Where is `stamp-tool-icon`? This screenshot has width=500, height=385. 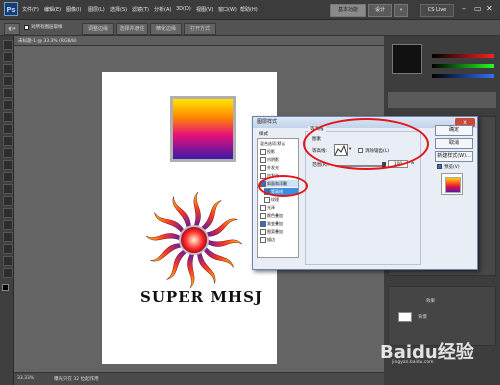 stamp-tool-icon is located at coordinates (8, 141).